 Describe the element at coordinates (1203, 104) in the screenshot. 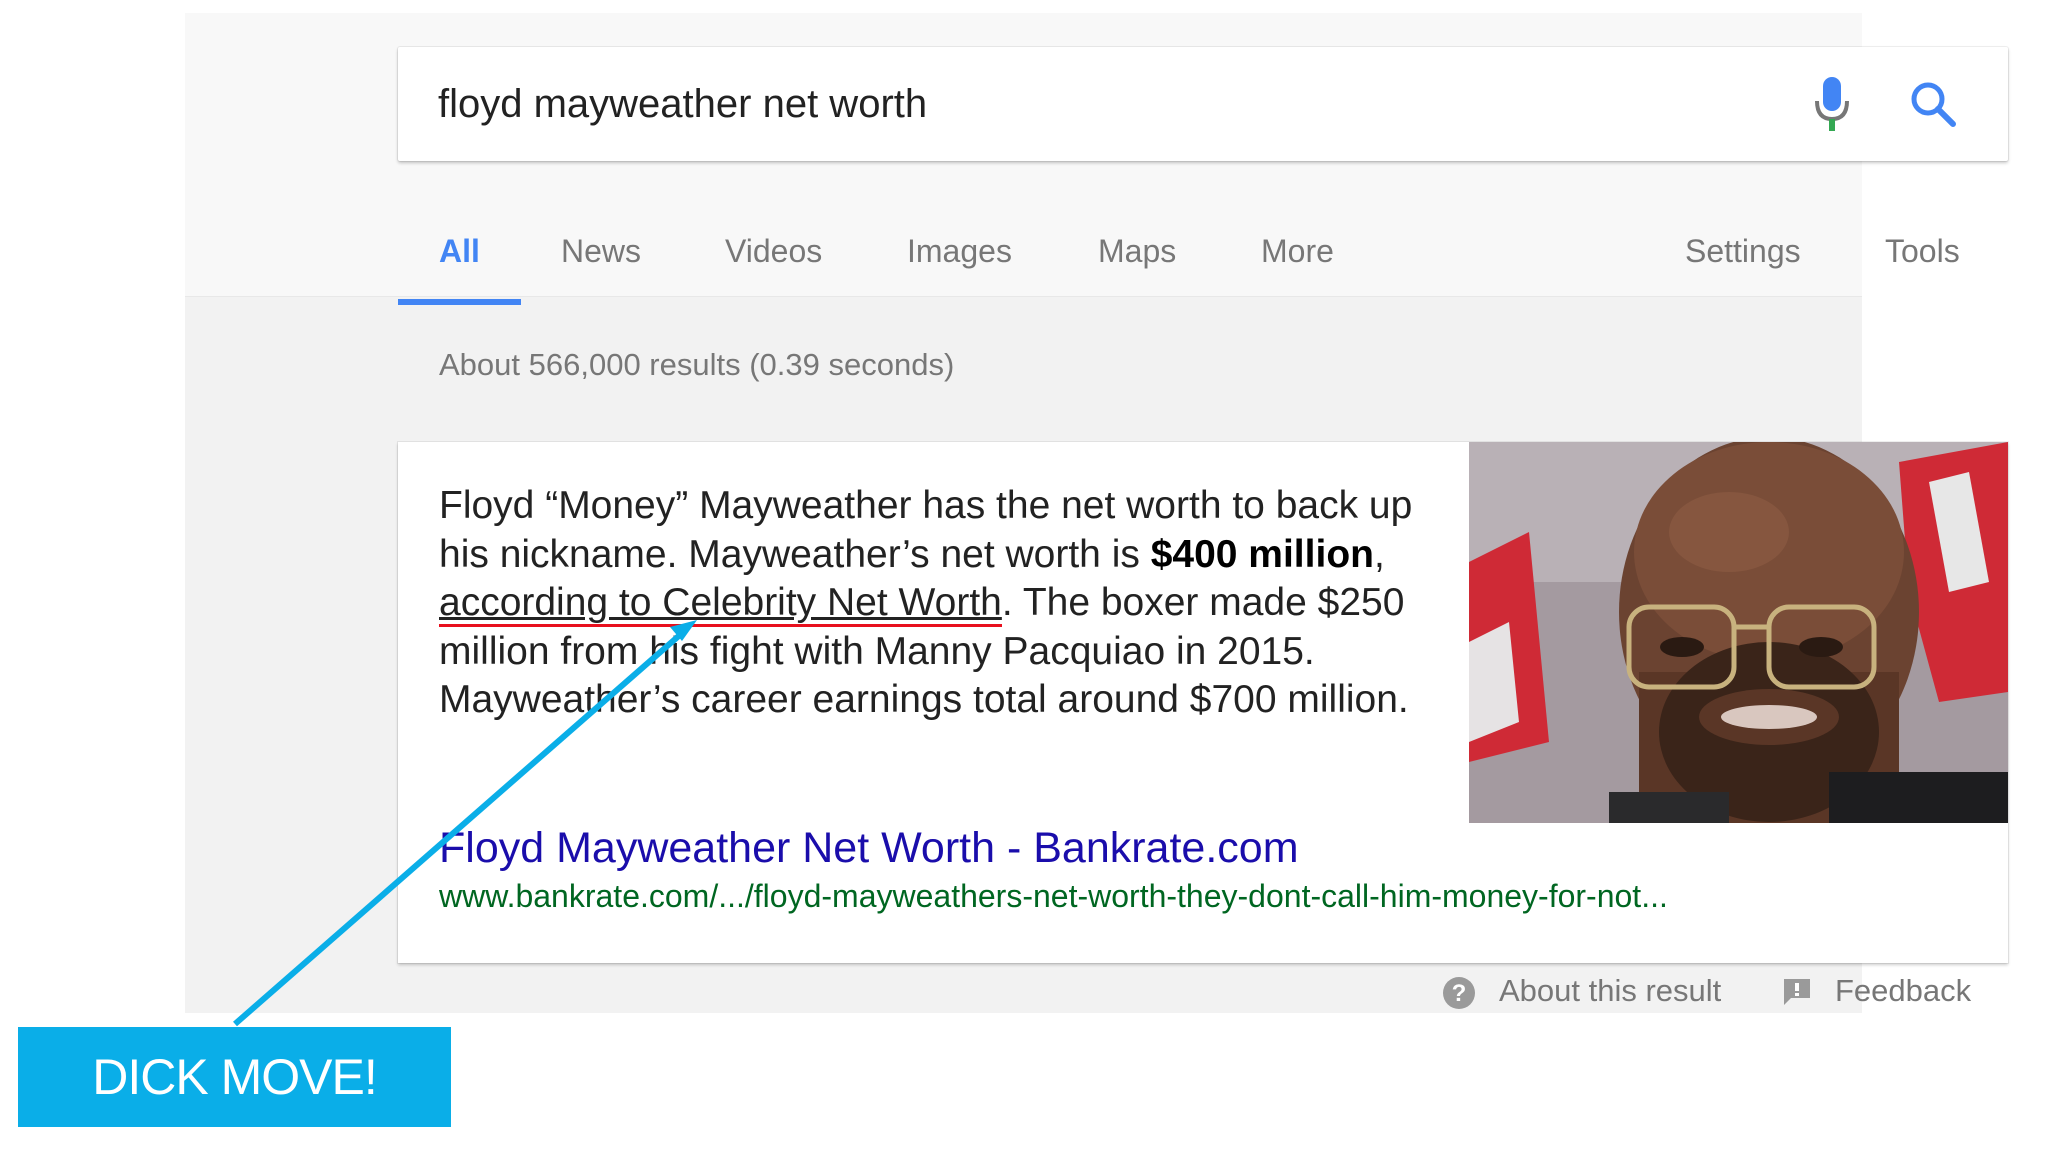

I see `search-box: floyd mayweather net worth` at that location.